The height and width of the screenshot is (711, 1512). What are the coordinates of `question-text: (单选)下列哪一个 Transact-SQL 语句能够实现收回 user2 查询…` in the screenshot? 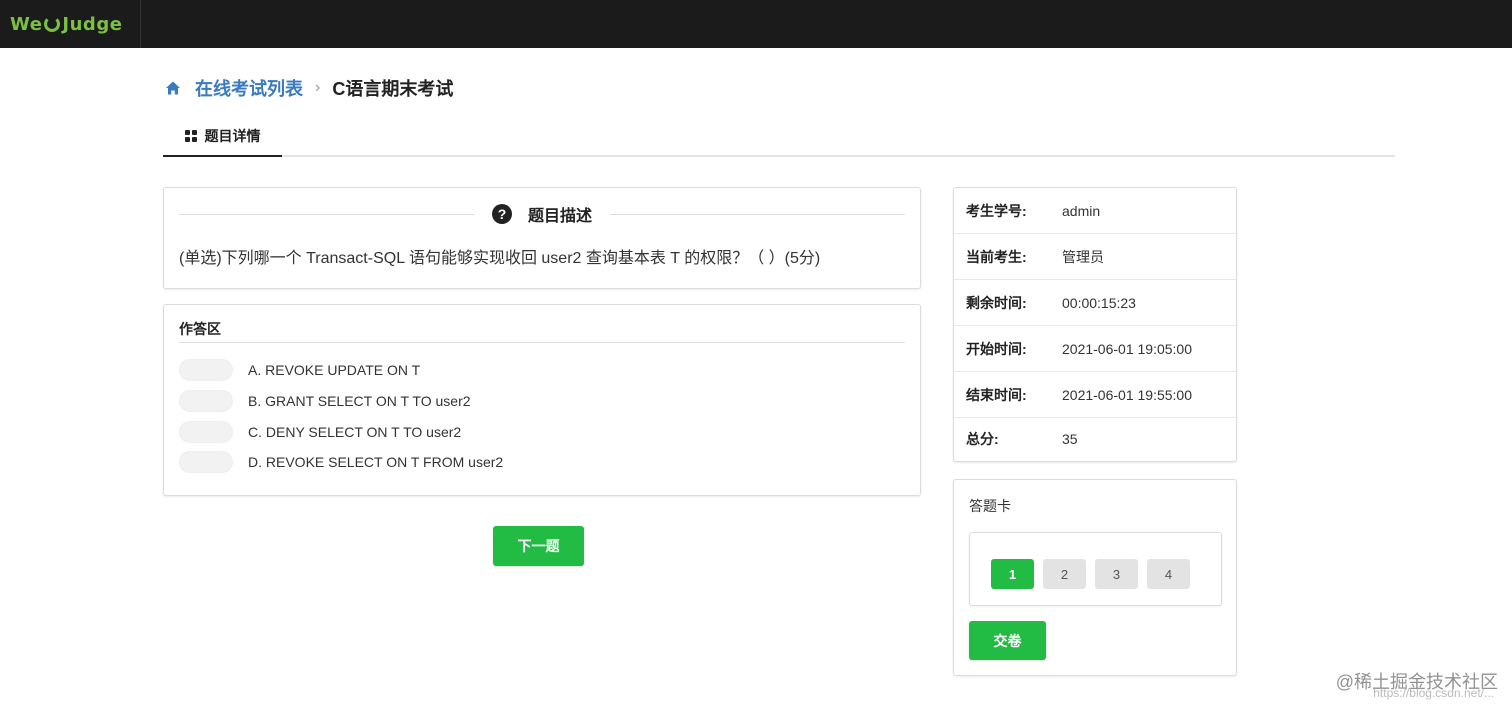 It's located at (500, 258).